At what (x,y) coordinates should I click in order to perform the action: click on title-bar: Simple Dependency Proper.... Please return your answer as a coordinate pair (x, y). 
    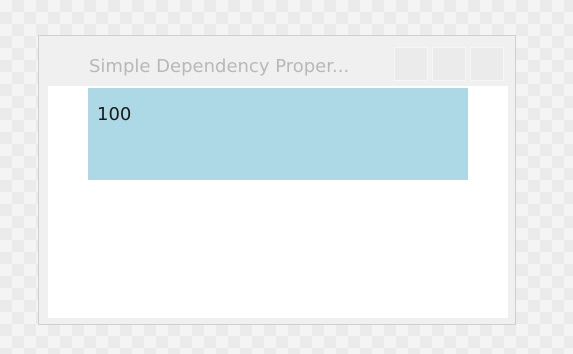
    Looking at the image, I should click on (277, 61).